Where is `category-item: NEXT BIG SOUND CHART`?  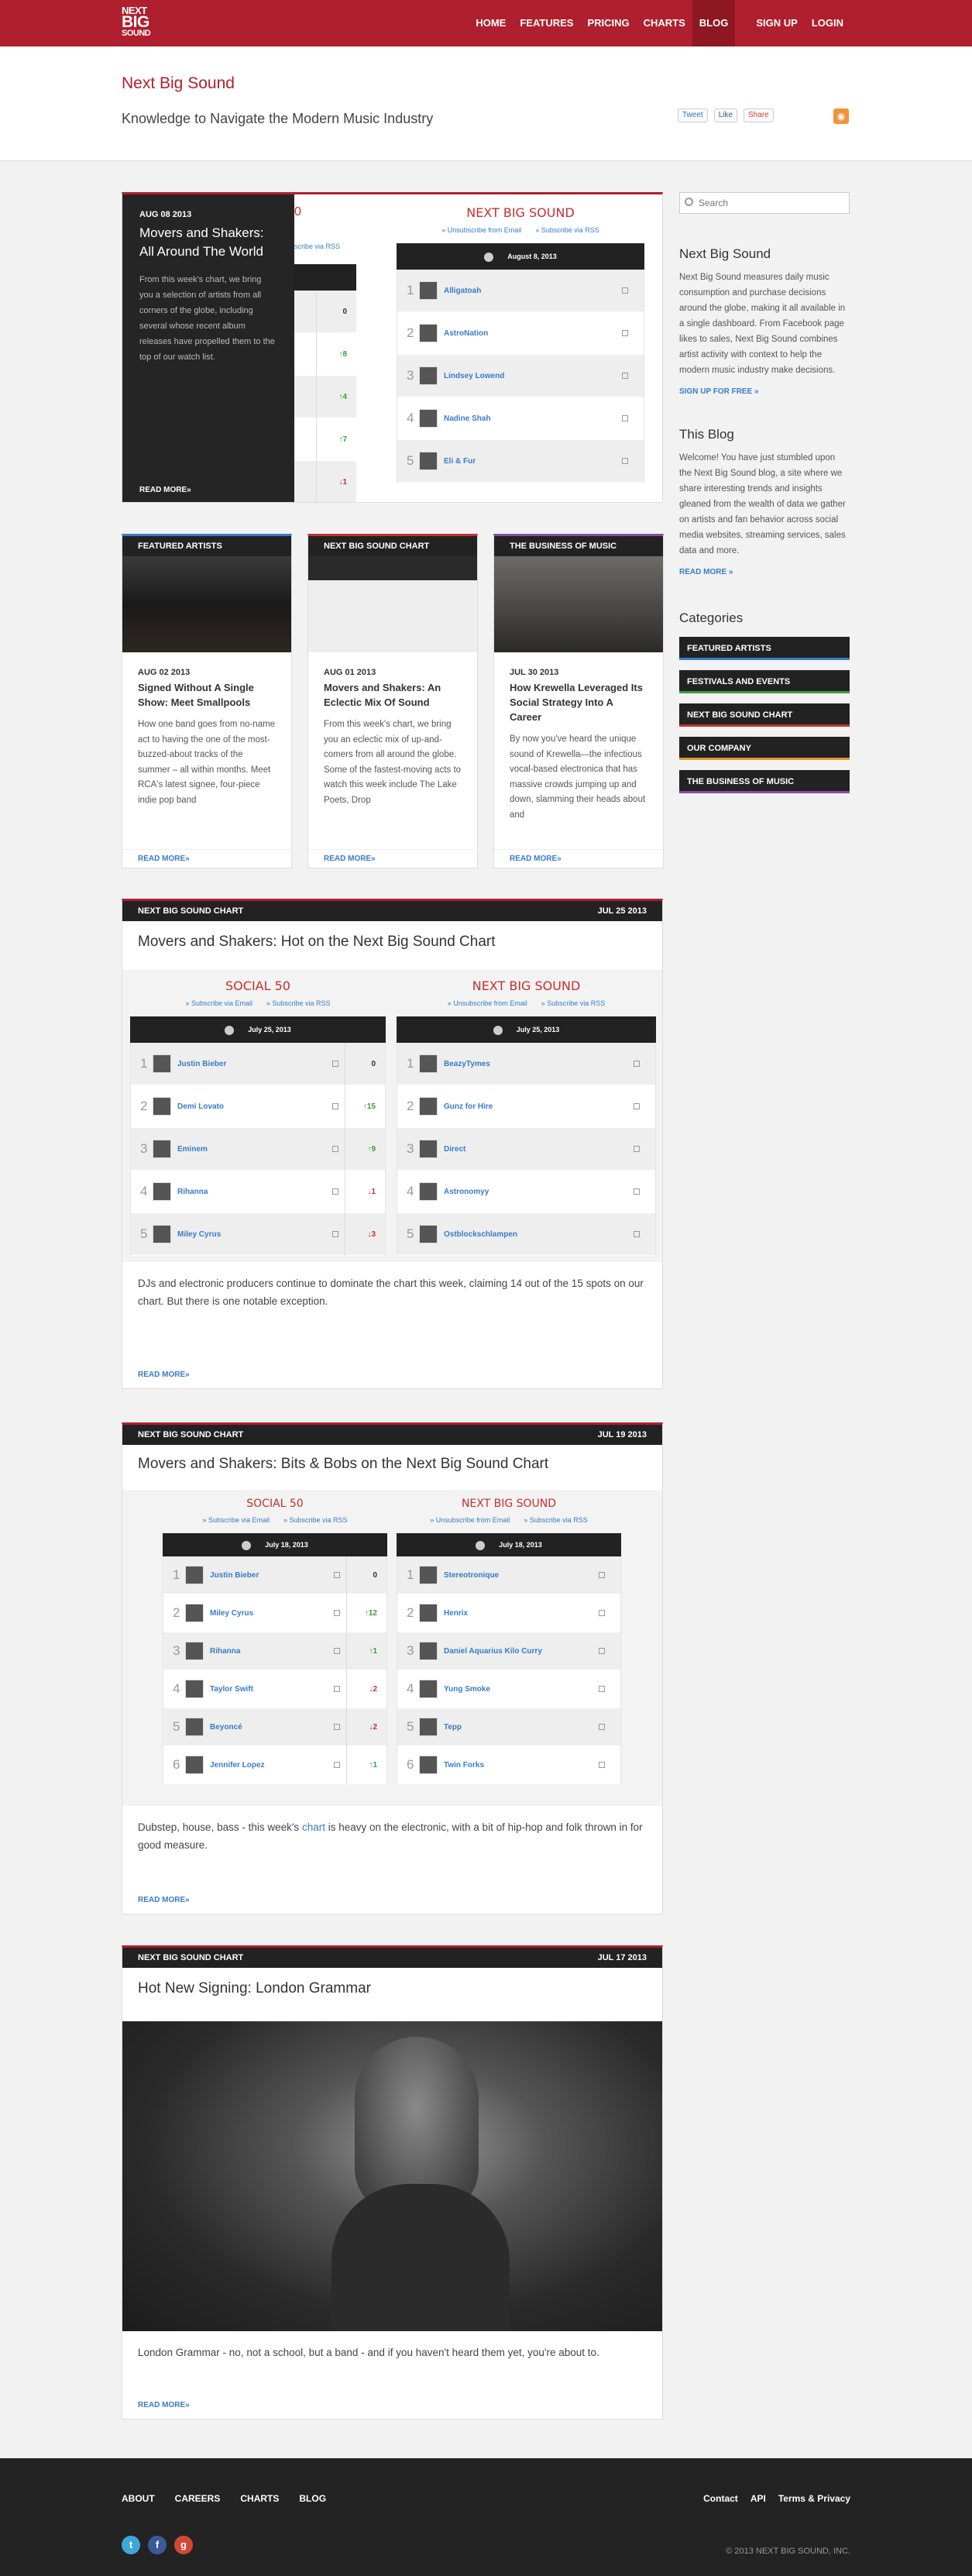 category-item: NEXT BIG SOUND CHART is located at coordinates (765, 715).